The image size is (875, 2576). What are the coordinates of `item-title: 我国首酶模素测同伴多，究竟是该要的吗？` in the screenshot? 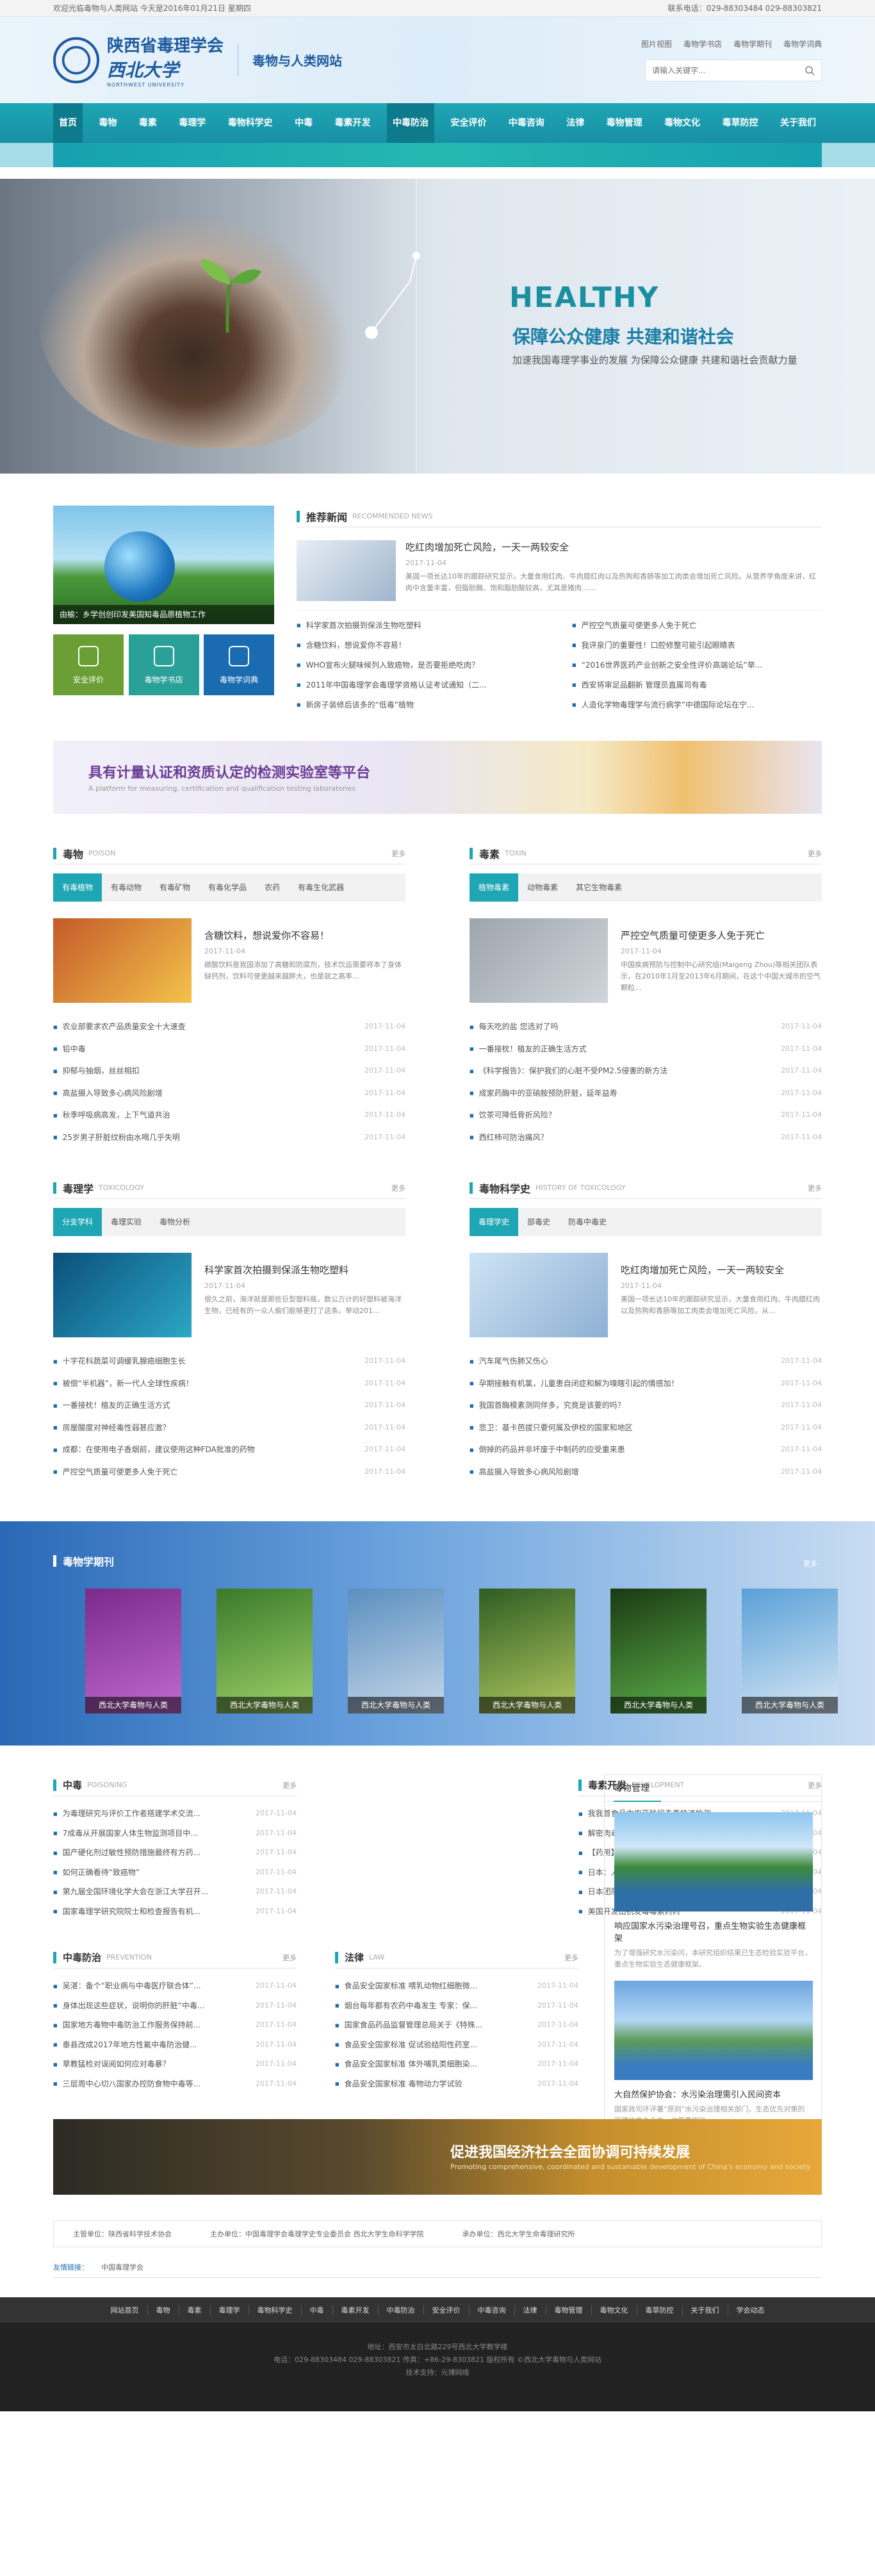 It's located at (547, 1405).